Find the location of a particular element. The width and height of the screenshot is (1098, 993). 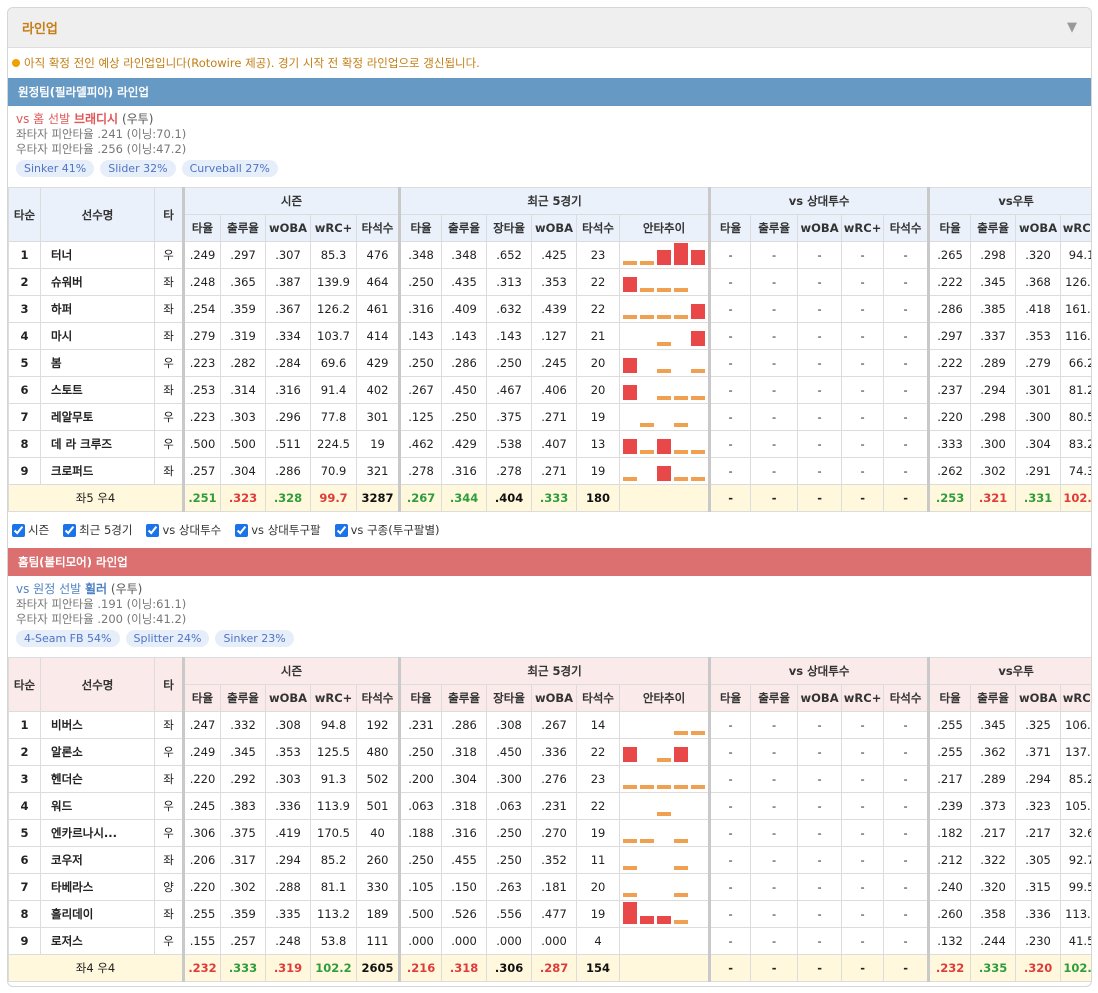

player-name: 마시 is located at coordinates (97, 336).